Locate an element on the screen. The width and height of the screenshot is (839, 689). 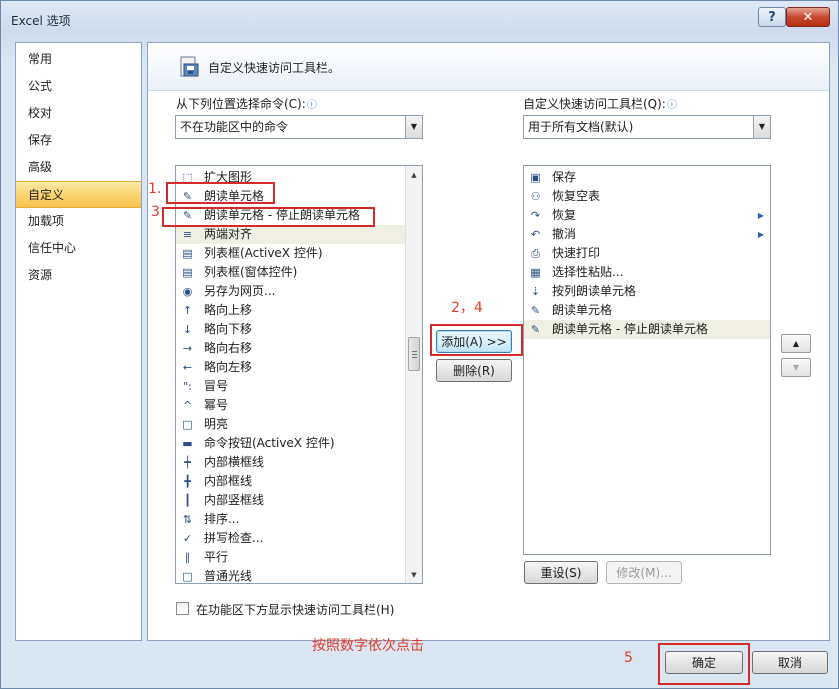
list-item: ┿ 内部横框线 is located at coordinates (290, 462).